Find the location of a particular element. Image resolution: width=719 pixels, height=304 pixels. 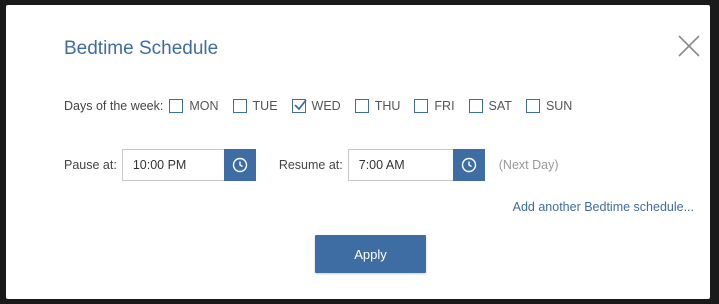

day-fri: FRI is located at coordinates (434, 106).